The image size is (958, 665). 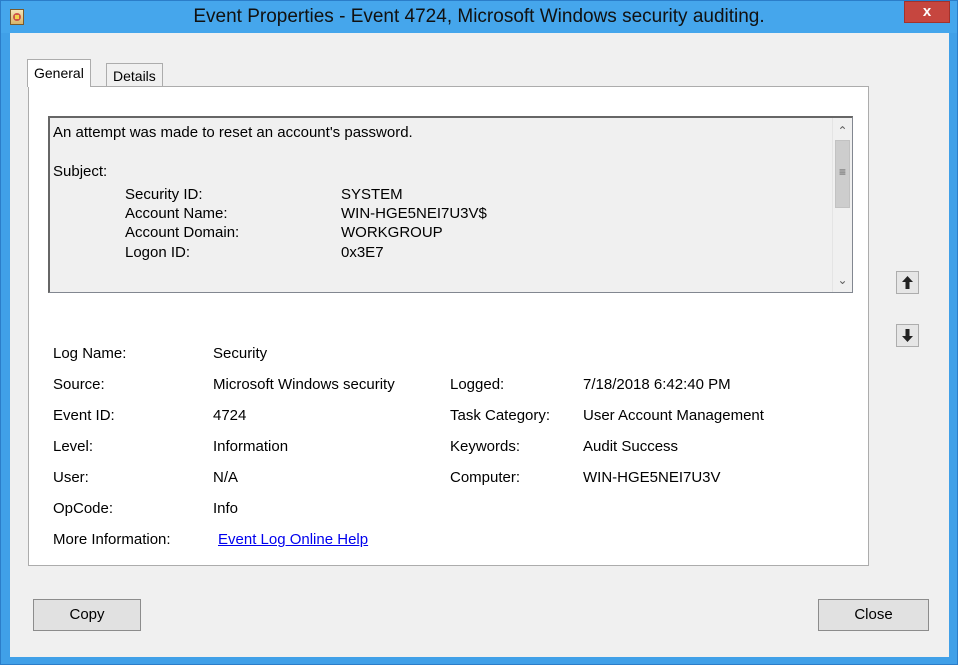 I want to click on down-arrow-icon, so click(x=907, y=335).